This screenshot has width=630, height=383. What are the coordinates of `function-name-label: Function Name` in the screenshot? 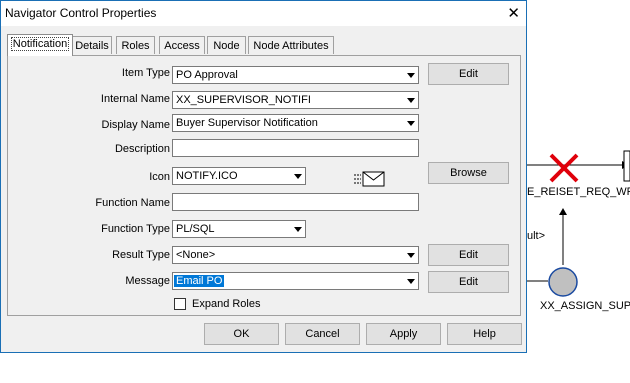 It's located at (95, 203).